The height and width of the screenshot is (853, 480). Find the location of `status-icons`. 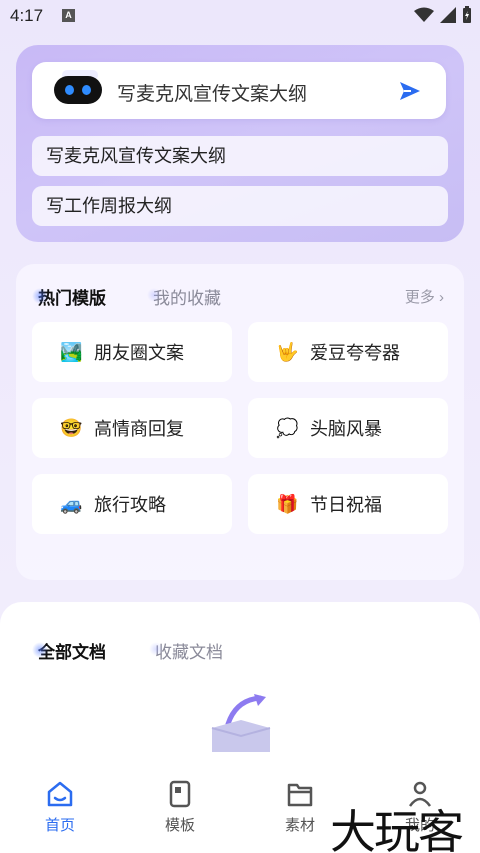

status-icons is located at coordinates (443, 15).